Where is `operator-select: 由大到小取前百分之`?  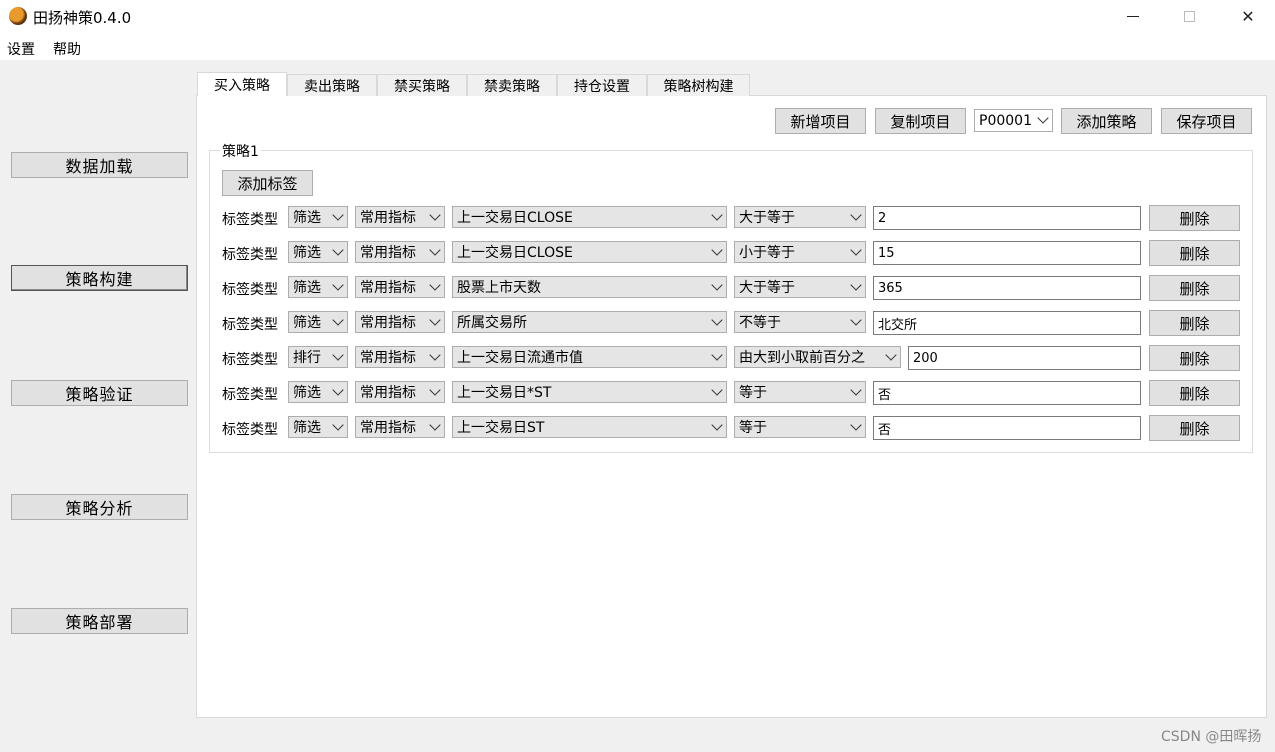
operator-select: 由大到小取前百分之 is located at coordinates (817, 357).